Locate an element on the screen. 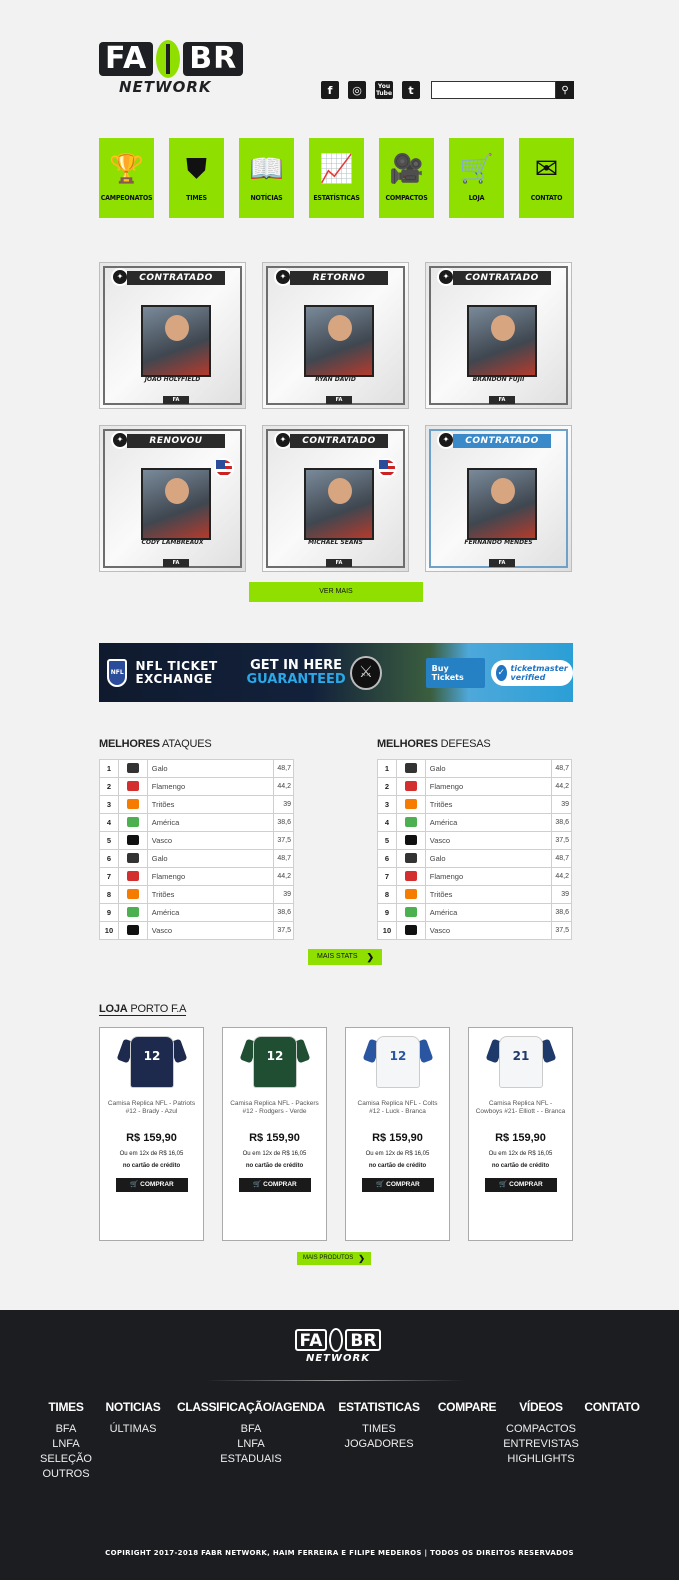 Image resolution: width=679 pixels, height=1580 pixels. team-name: Flamengo is located at coordinates (488, 786).